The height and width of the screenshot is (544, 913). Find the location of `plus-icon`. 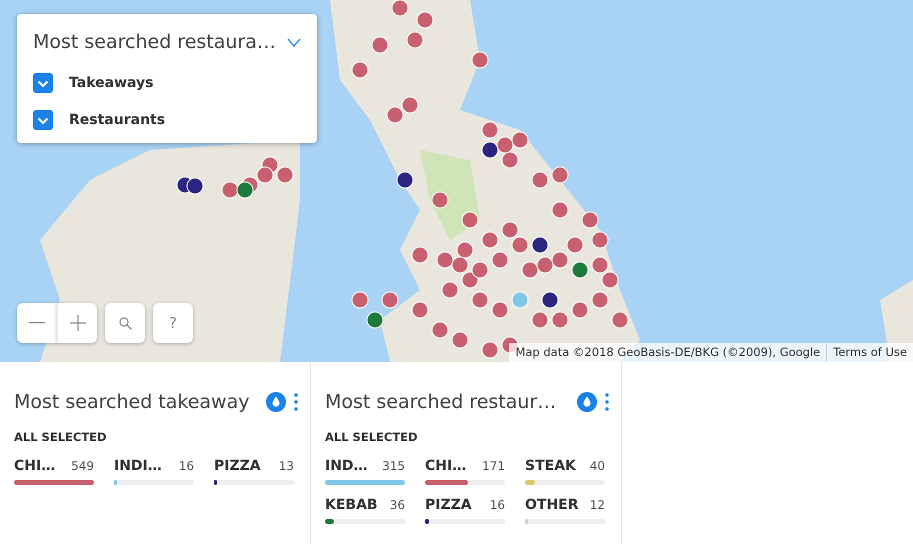

plus-icon is located at coordinates (78, 323).